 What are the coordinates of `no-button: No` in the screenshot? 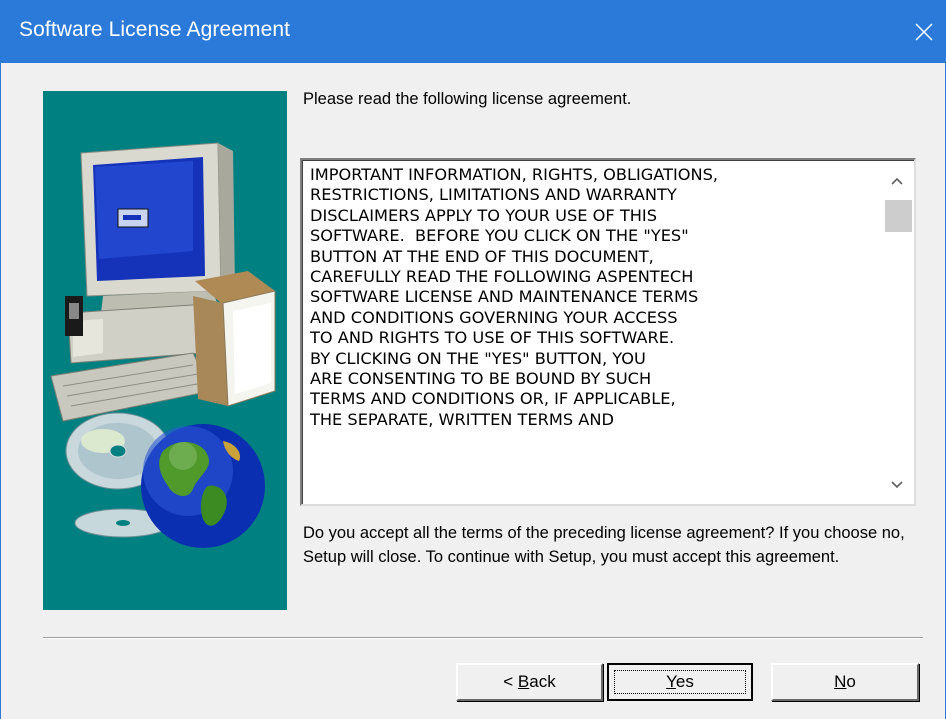 It's located at (845, 682).